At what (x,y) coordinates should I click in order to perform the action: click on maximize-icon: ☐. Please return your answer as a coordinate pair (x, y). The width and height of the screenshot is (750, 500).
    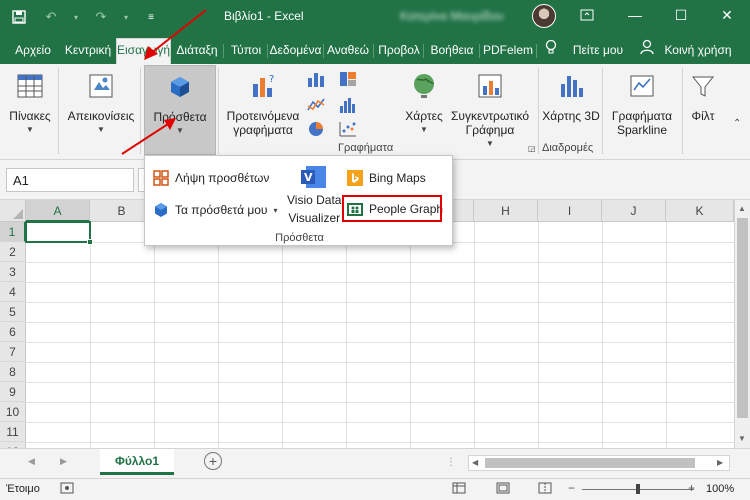
    Looking at the image, I should click on (681, 15).